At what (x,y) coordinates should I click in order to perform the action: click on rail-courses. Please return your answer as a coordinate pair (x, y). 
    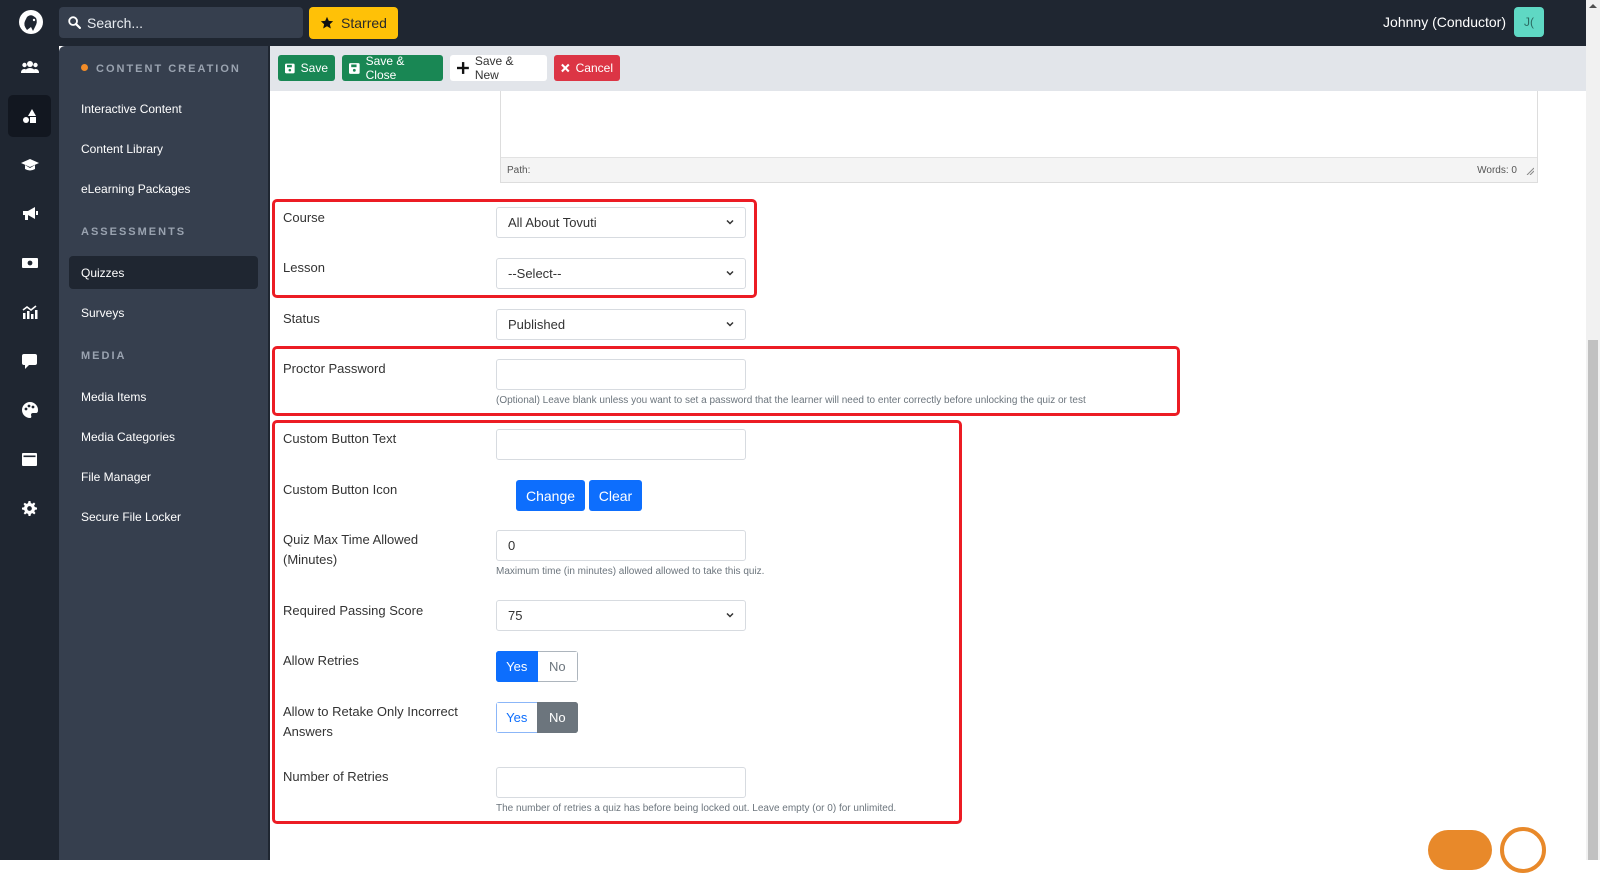
    Looking at the image, I should click on (29, 165).